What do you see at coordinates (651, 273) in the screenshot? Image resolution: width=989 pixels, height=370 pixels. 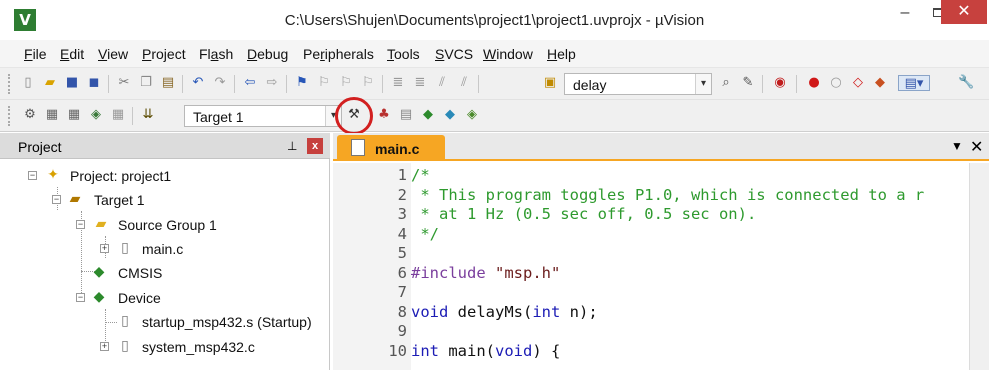 I see `code-line: 6 #include "msp.h"` at bounding box center [651, 273].